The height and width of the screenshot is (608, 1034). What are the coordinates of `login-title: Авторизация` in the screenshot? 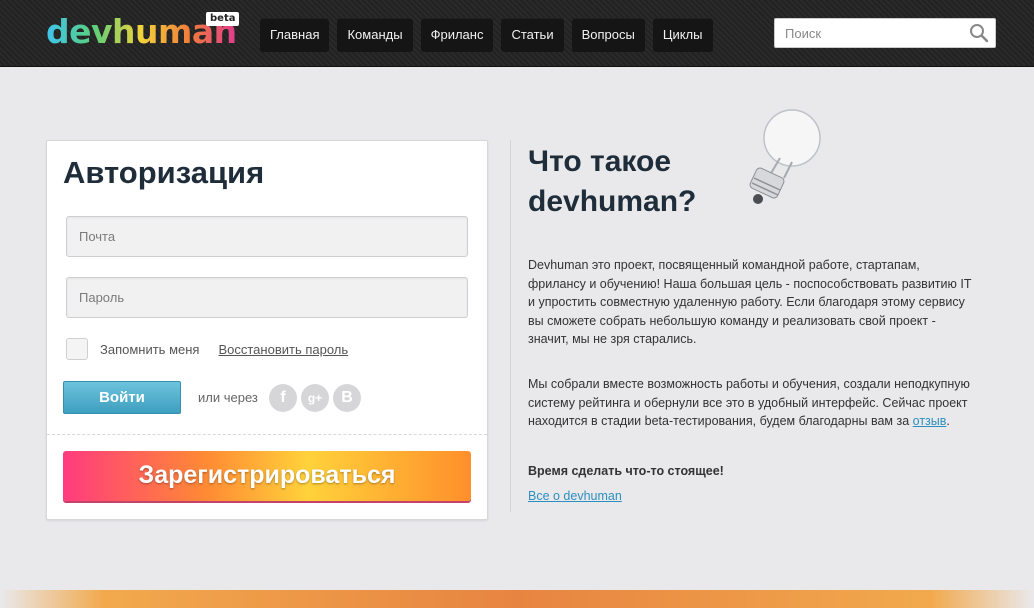 It's located at (164, 172).